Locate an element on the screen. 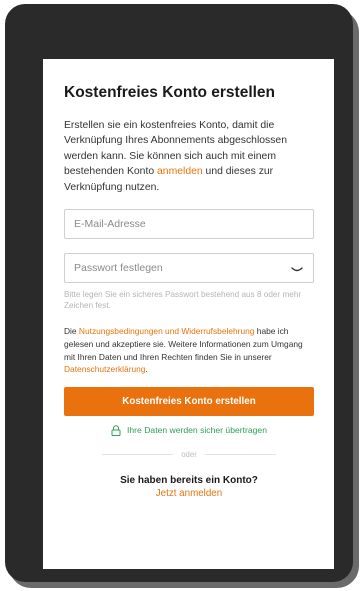 The image size is (362, 591). login-question: Sie haben bereits ein Konto? is located at coordinates (189, 480).